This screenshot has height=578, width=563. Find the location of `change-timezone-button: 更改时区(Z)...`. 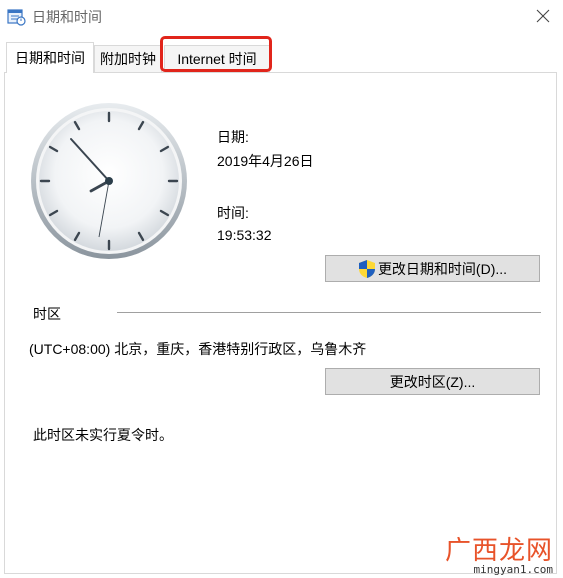

change-timezone-button: 更改时区(Z)... is located at coordinates (432, 381).